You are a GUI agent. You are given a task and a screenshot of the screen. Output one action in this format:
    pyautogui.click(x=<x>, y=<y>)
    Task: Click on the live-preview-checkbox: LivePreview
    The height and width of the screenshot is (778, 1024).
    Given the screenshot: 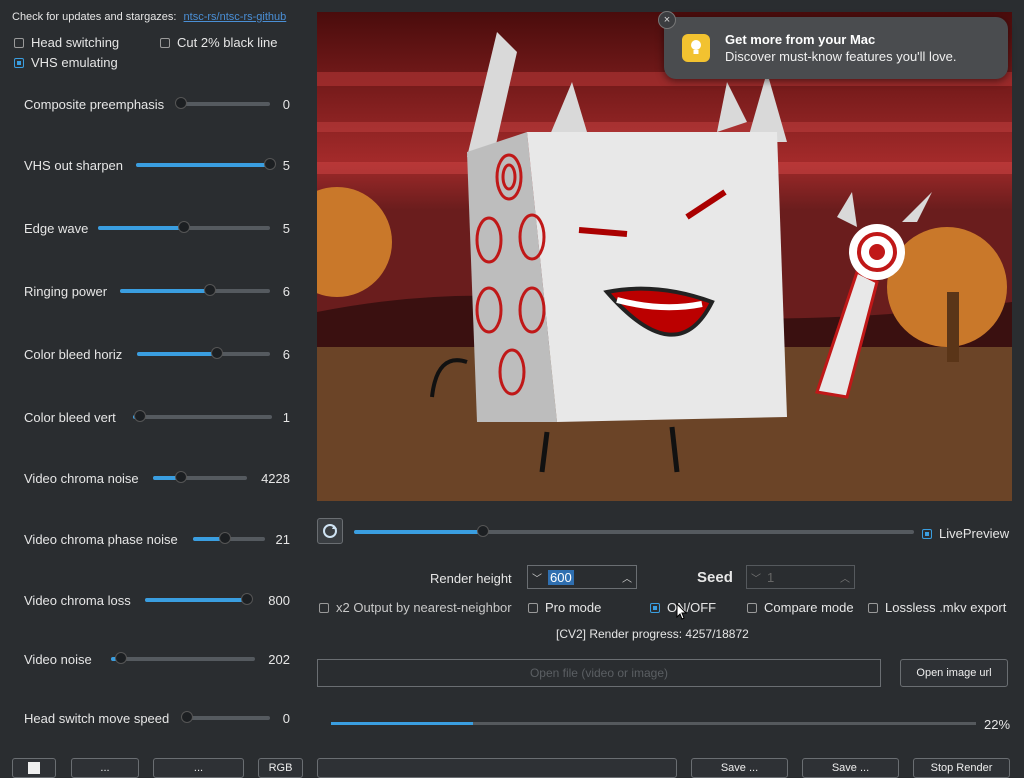 What is the action you would take?
    pyautogui.click(x=965, y=533)
    